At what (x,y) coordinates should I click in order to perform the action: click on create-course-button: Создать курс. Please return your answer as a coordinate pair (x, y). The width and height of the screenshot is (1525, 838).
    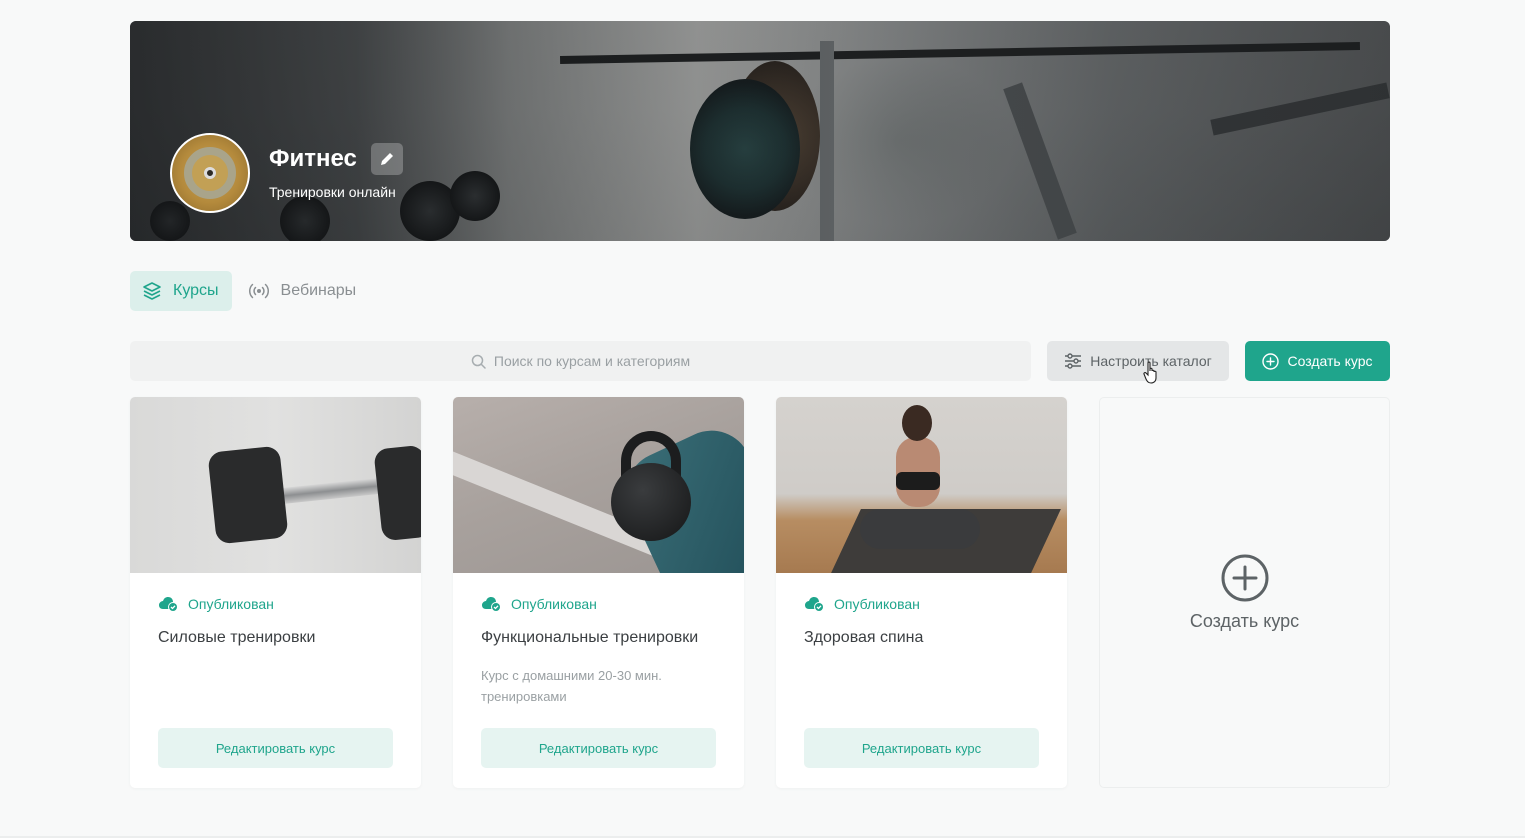
    Looking at the image, I should click on (1317, 361).